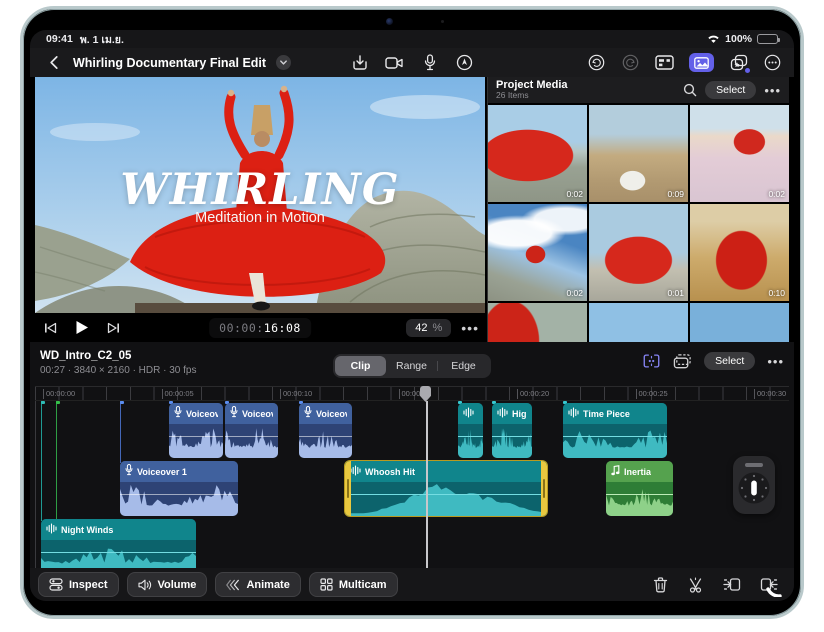 The width and height of the screenshot is (824, 632). Describe the element at coordinates (251, 413) in the screenshot. I see `clip-header: Voiceover 2` at that location.